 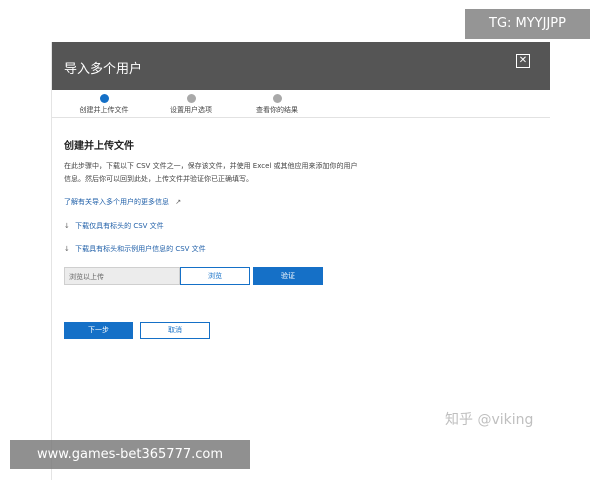 I want to click on step-label: 查看你的结果, so click(x=277, y=110).